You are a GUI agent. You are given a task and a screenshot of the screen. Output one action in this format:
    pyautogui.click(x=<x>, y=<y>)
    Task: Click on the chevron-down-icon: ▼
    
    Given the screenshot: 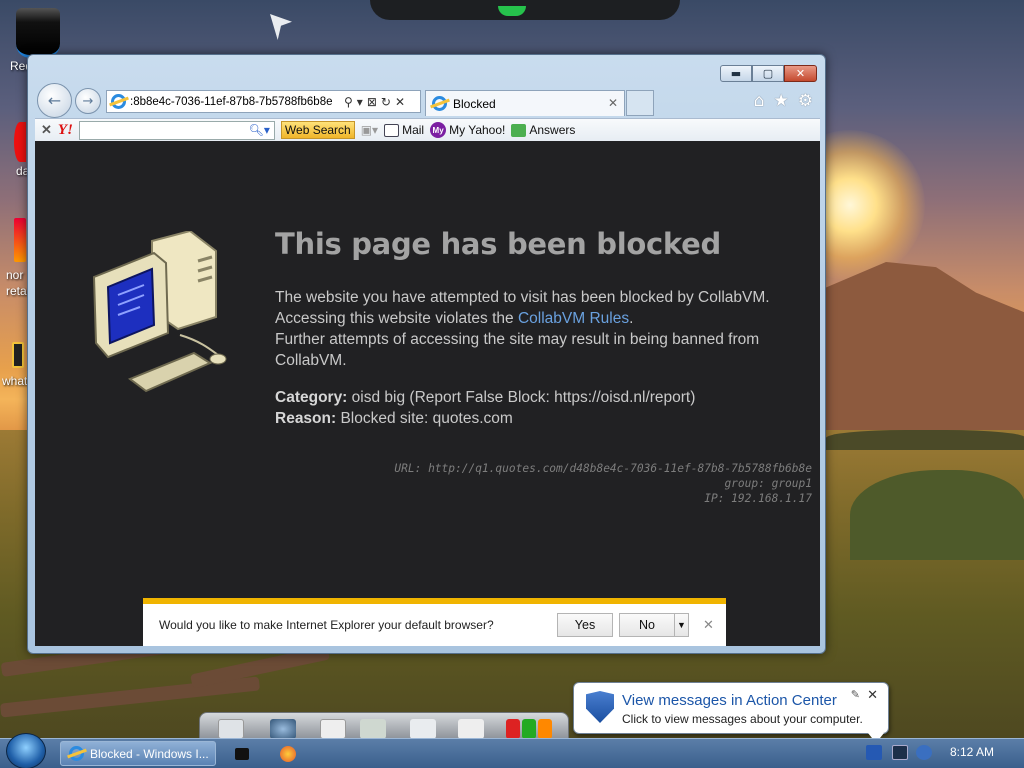 What is the action you would take?
    pyautogui.click(x=681, y=625)
    